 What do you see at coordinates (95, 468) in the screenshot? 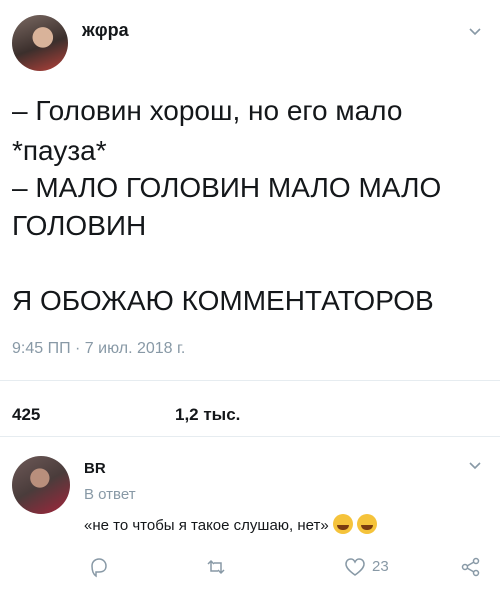
I see `reply-author-name: BR` at bounding box center [95, 468].